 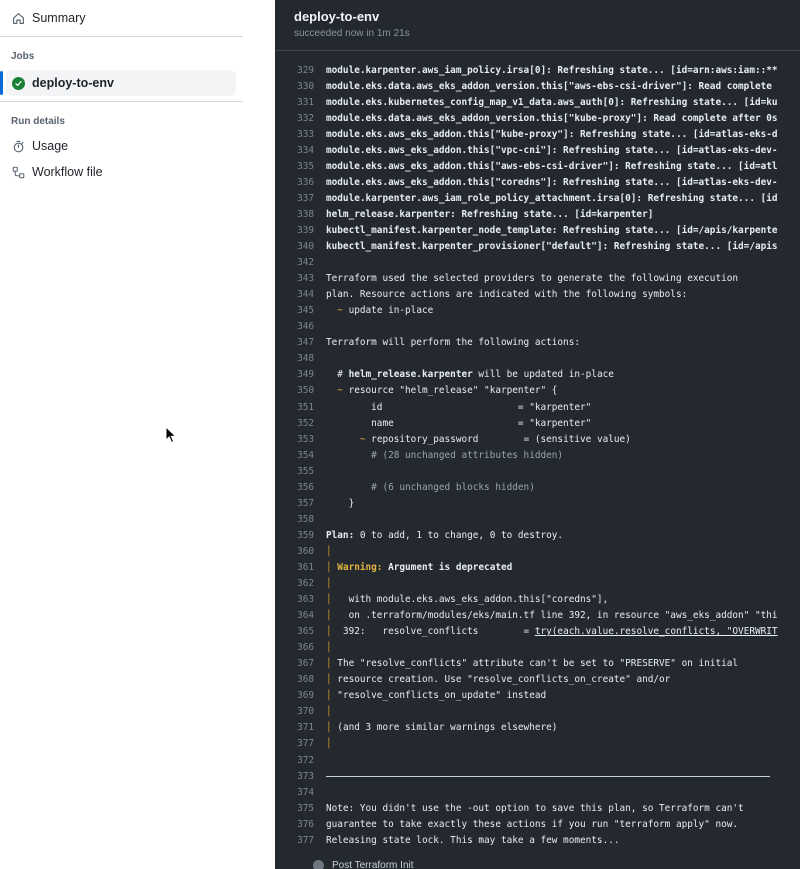 I want to click on line-number: 375, so click(x=305, y=808).